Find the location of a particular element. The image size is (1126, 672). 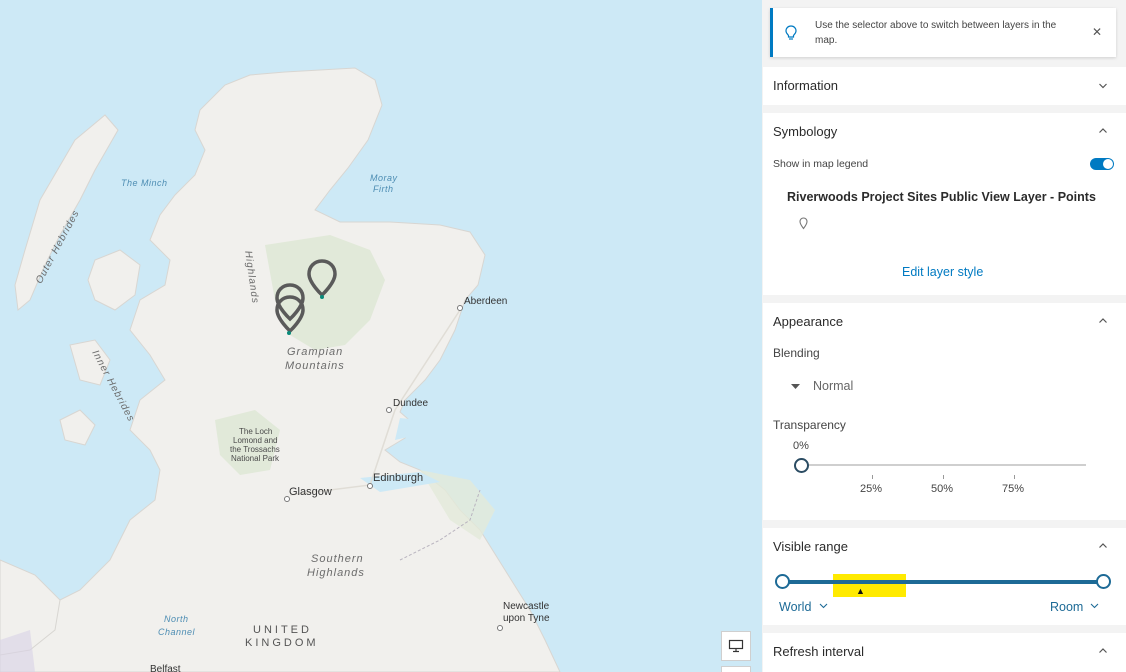

show-legend-label: Show in map legend is located at coordinates (821, 164).